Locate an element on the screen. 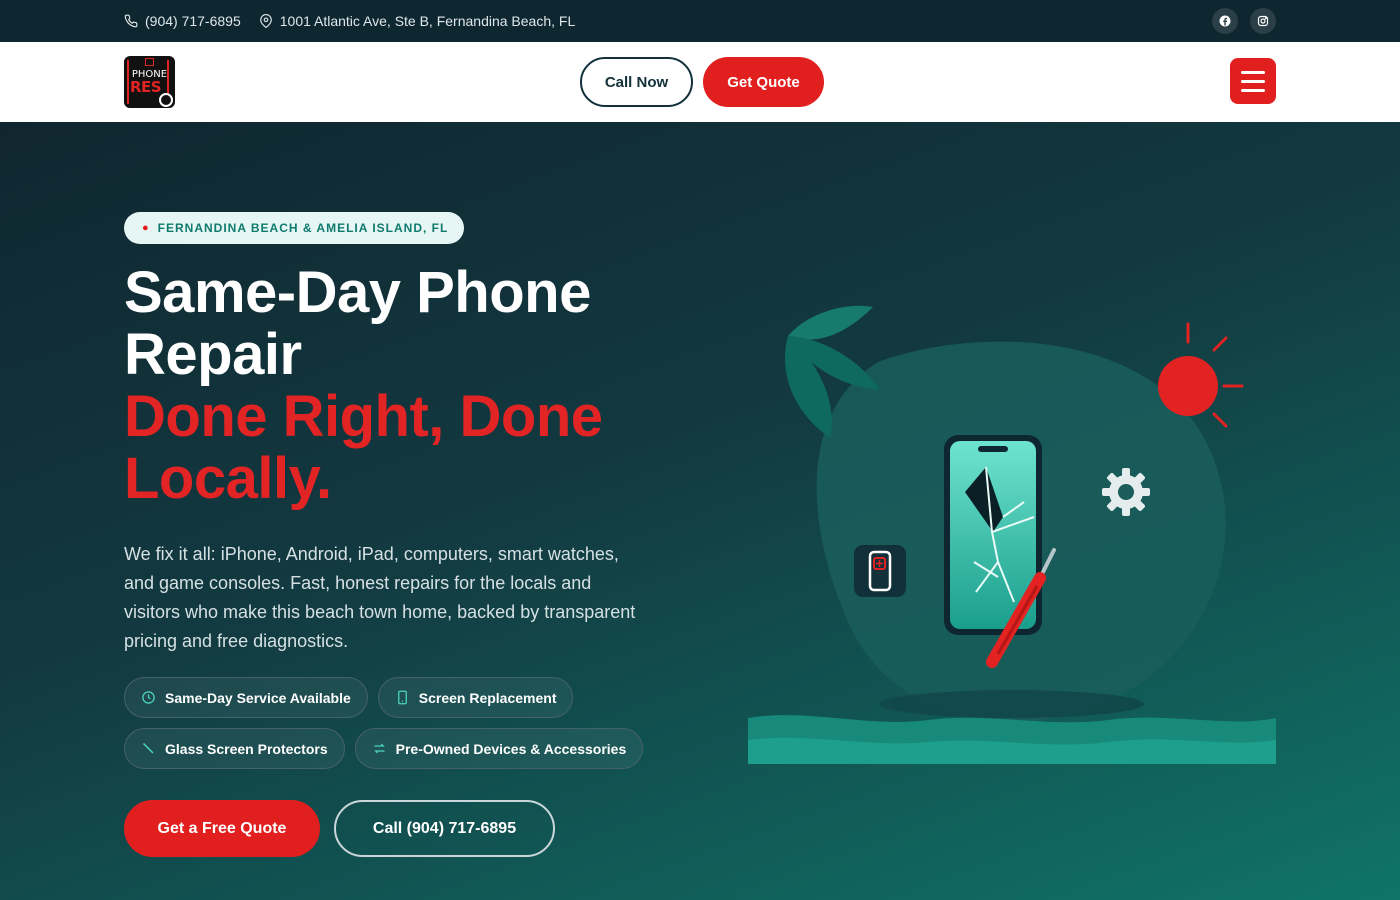 The height and width of the screenshot is (900, 1400). screwdriver-icon is located at coordinates (148, 748).